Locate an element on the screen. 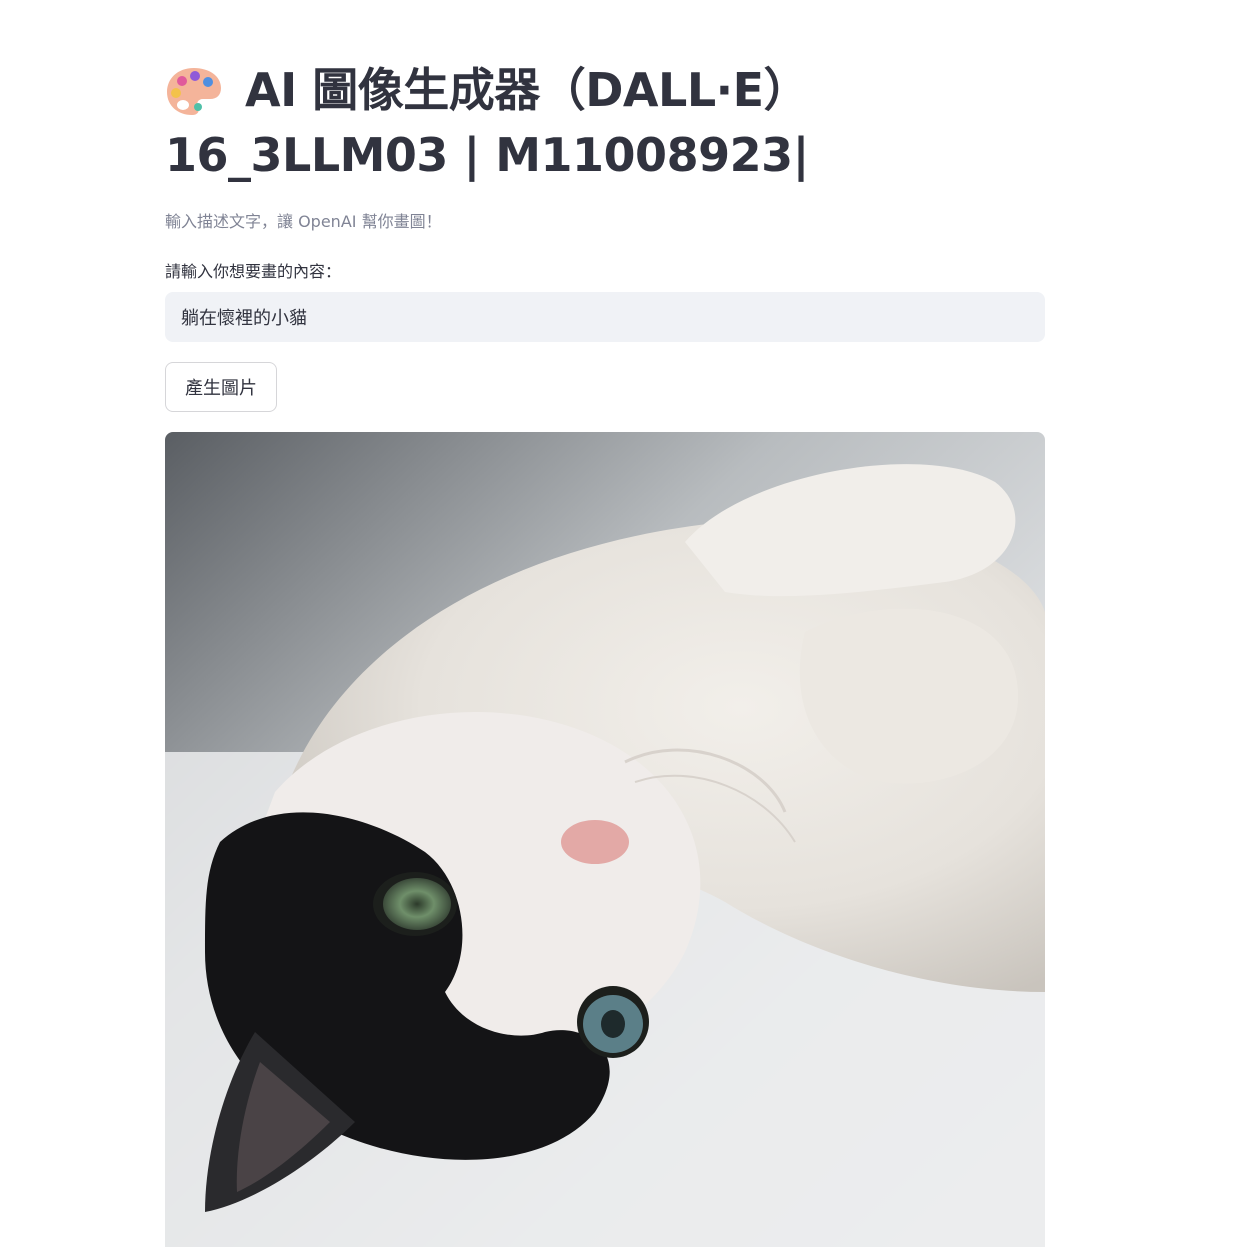 The image size is (1242, 1247). page-caption: 輸入描述文字，讓 OpenAI 幫你畫圖！ is located at coordinates (303, 221).